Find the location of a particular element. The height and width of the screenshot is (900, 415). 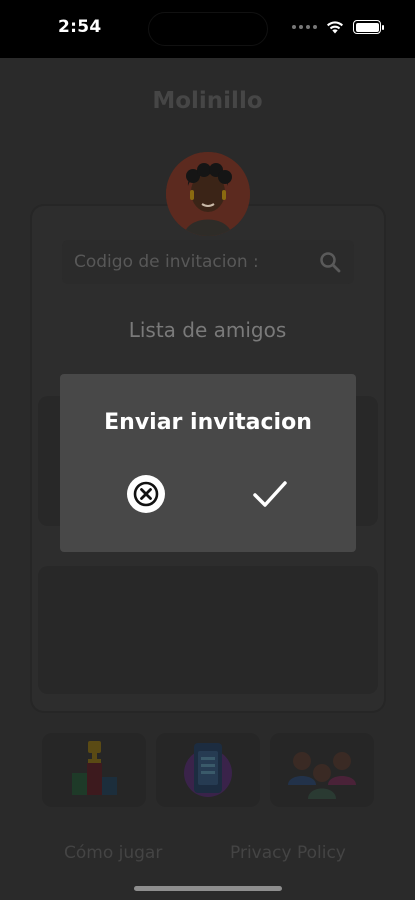

phone-app-icon is located at coordinates (208, 770).